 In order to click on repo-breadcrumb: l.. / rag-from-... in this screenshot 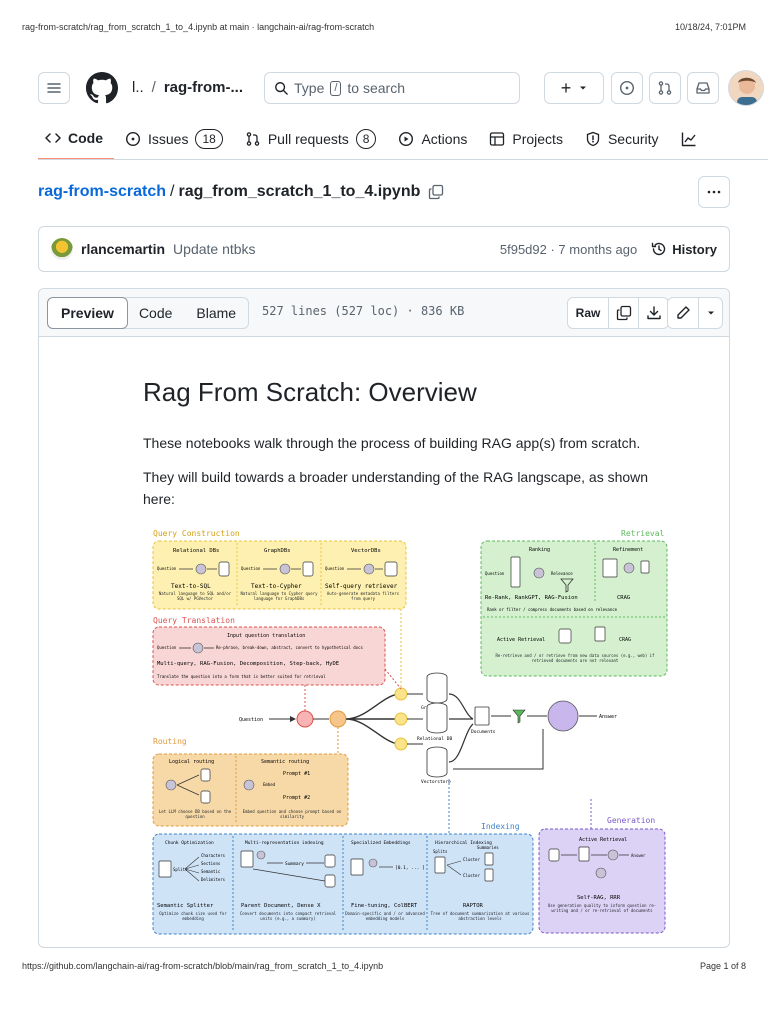, I will do `click(187, 87)`.